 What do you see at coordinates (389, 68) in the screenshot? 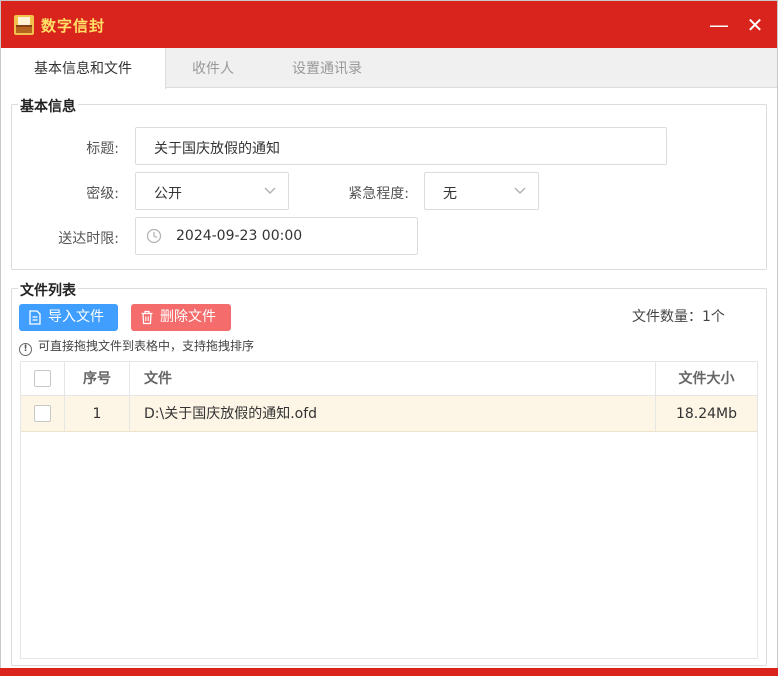
I see `tab-bar: 基本信息和文件 收件人 设置通讯录` at bounding box center [389, 68].